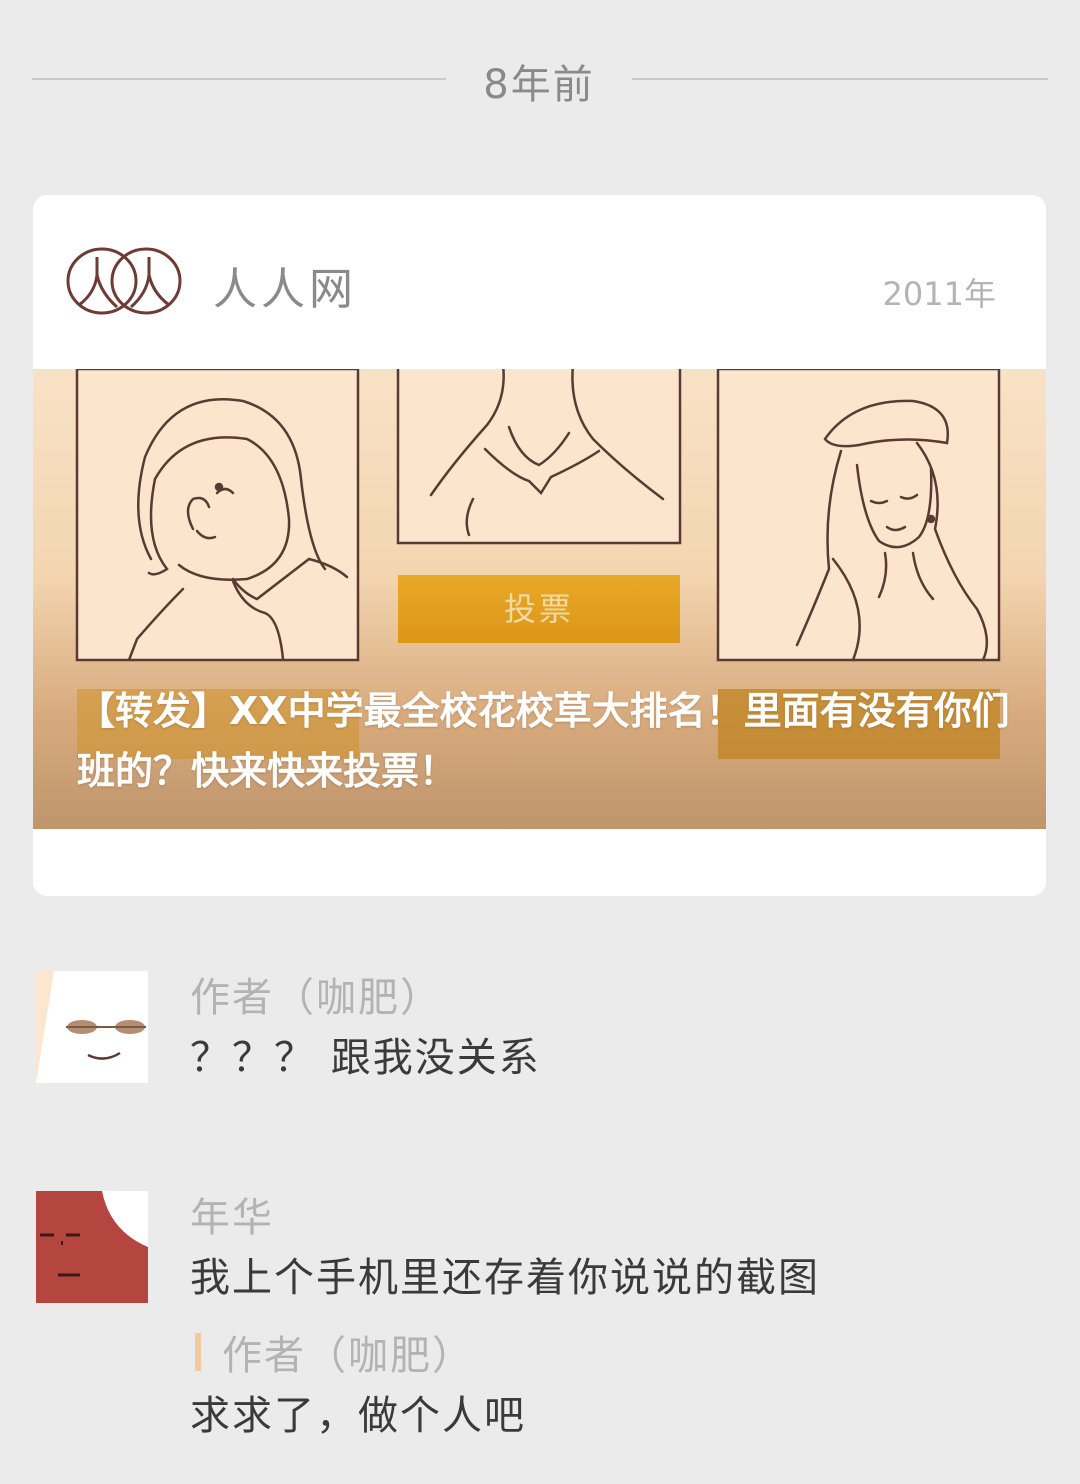 The width and height of the screenshot is (1080, 1484). I want to click on comment-item: 作者（咖肥） ？？？ 跟我没关系, so click(541, 1036).